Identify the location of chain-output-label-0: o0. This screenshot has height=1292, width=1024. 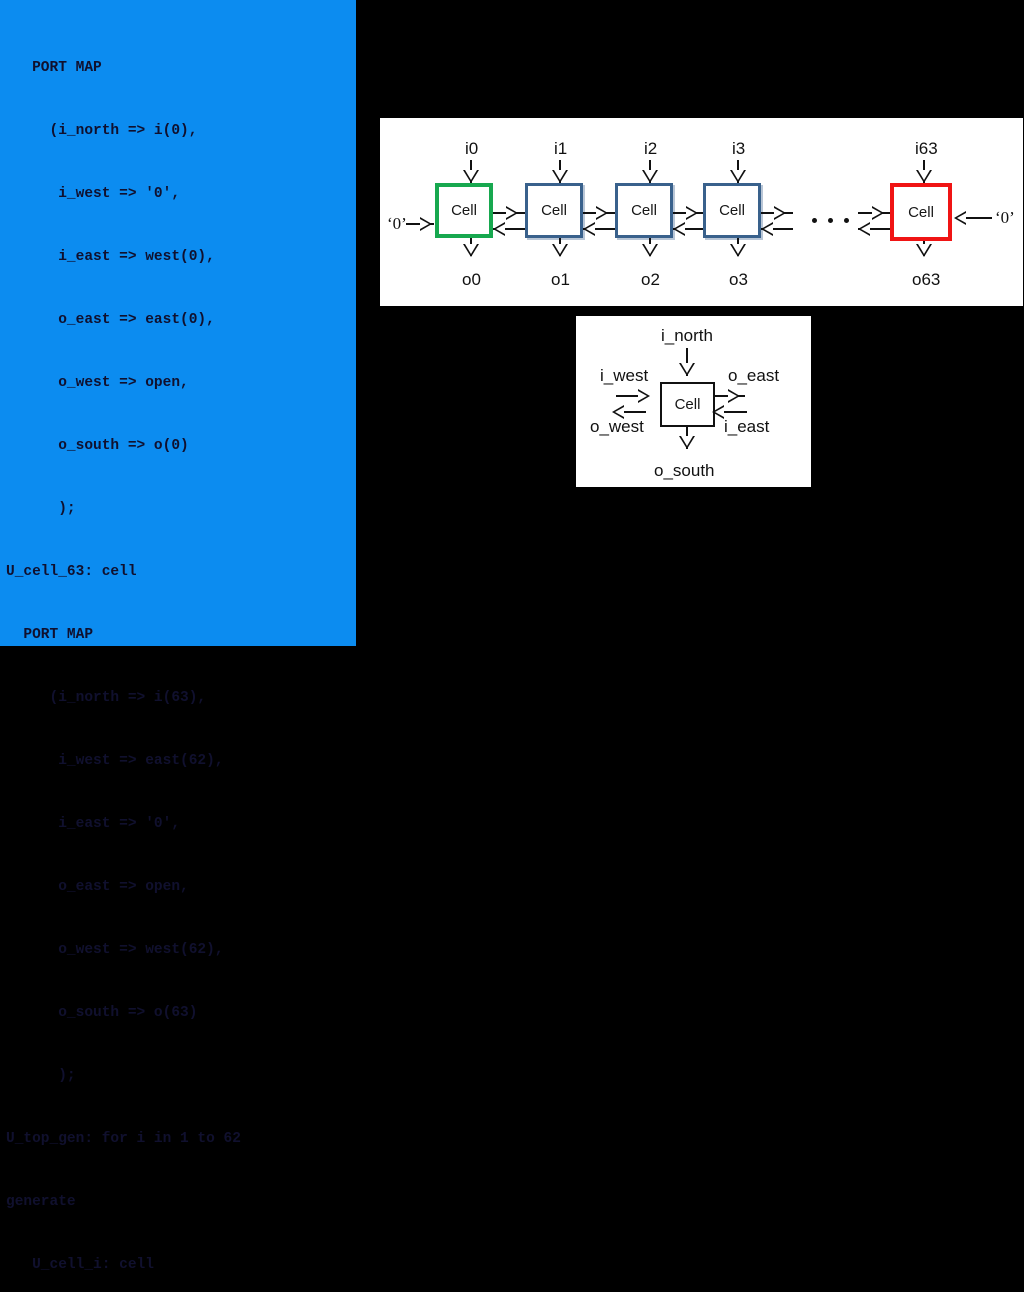
(471, 279).